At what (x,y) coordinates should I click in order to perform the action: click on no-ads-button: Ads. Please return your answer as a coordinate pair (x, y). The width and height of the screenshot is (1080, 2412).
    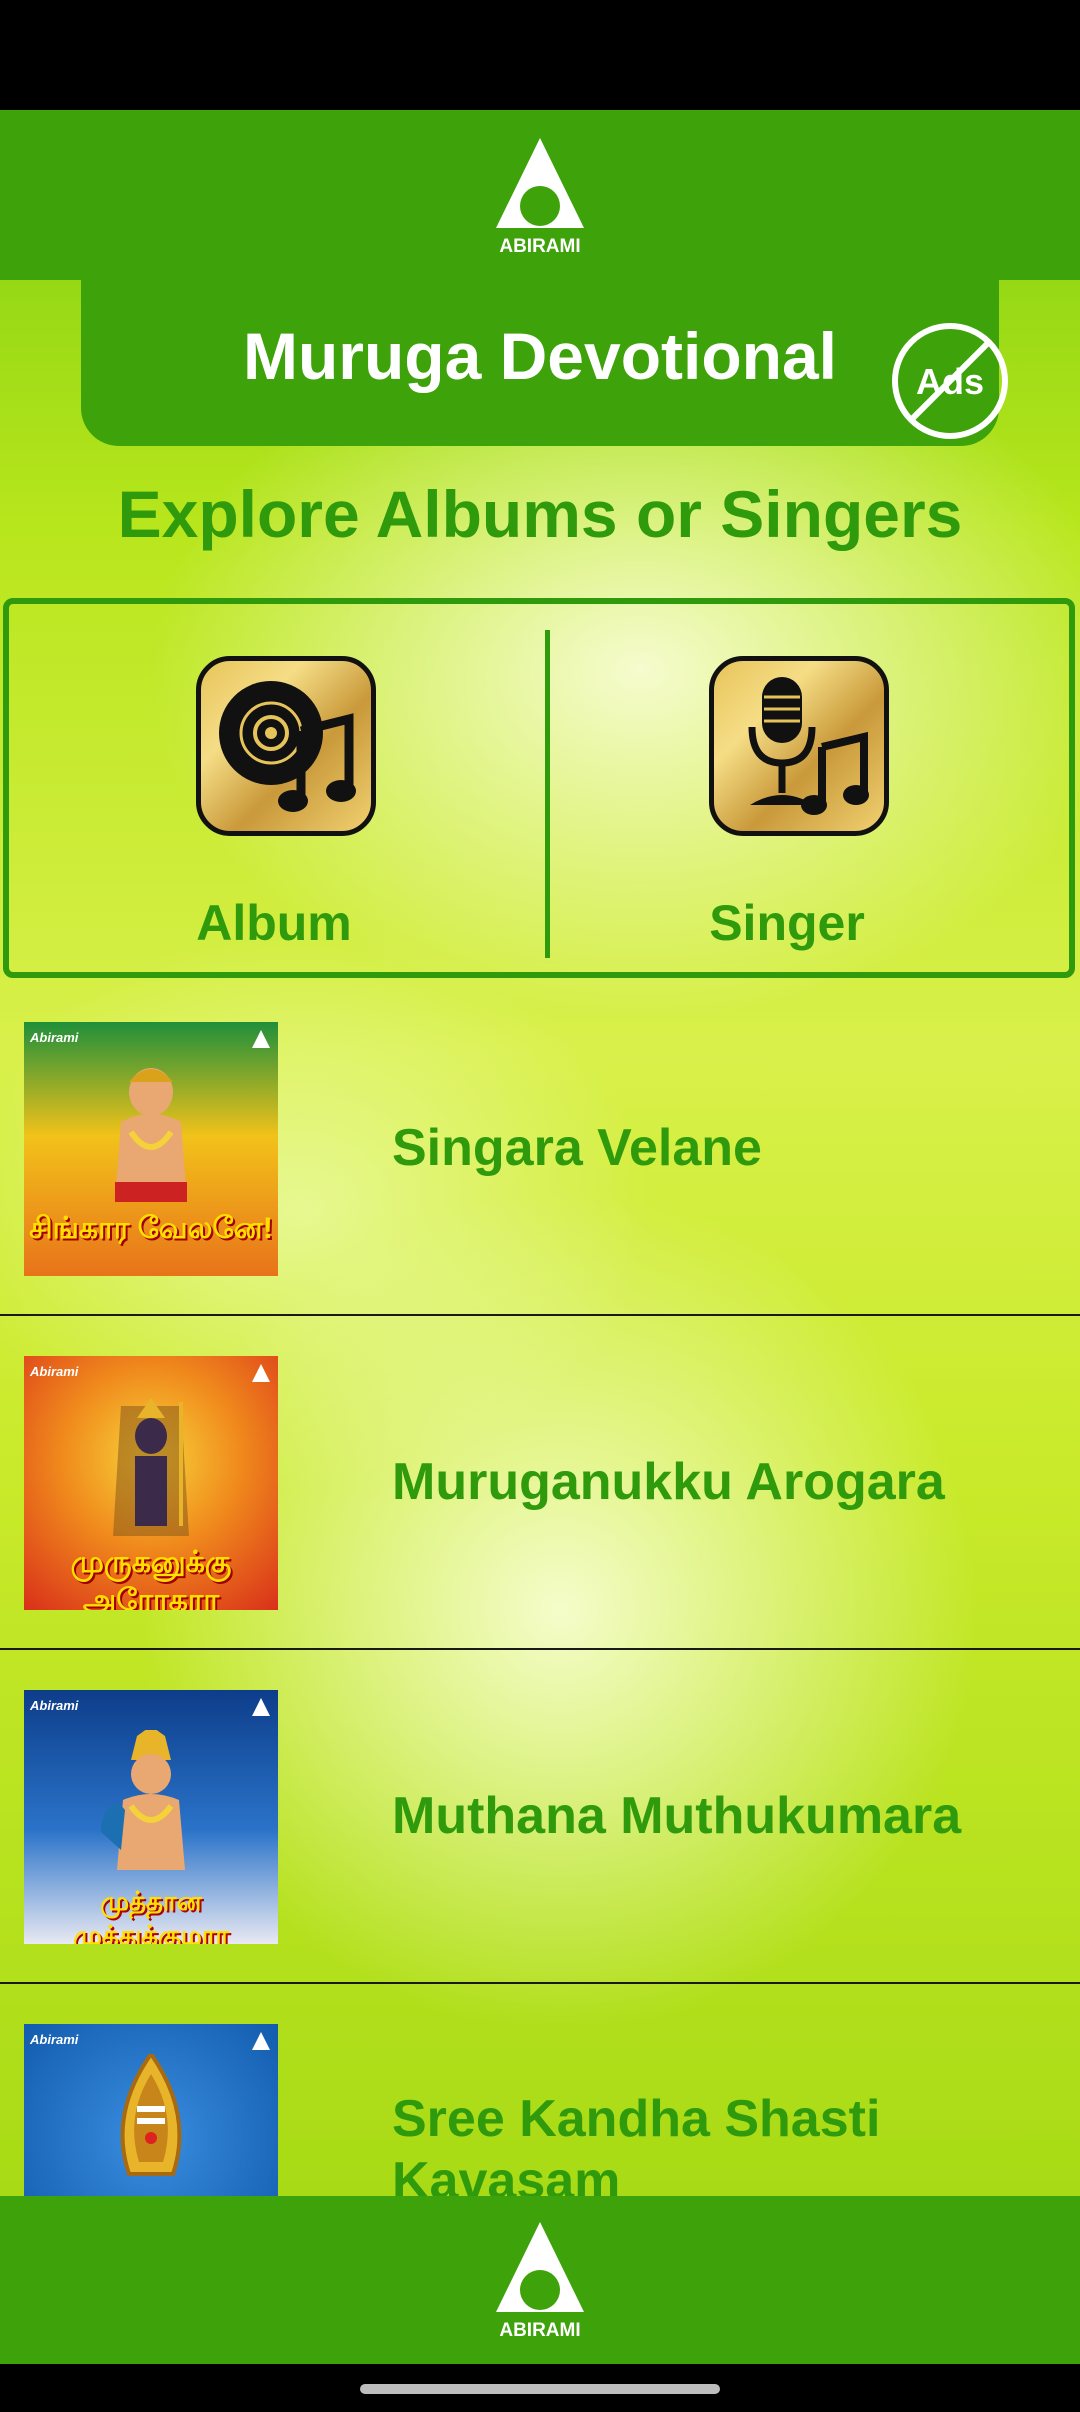
    Looking at the image, I should click on (950, 381).